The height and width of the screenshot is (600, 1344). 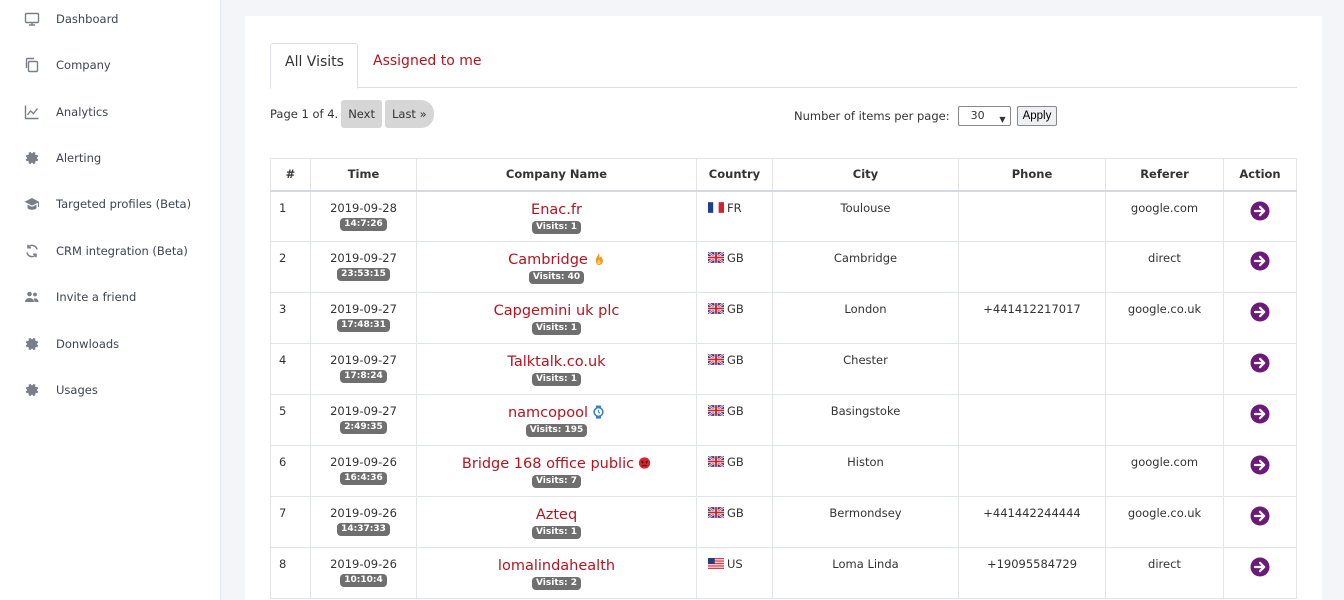 I want to click on gear-icon, so click(x=32, y=390).